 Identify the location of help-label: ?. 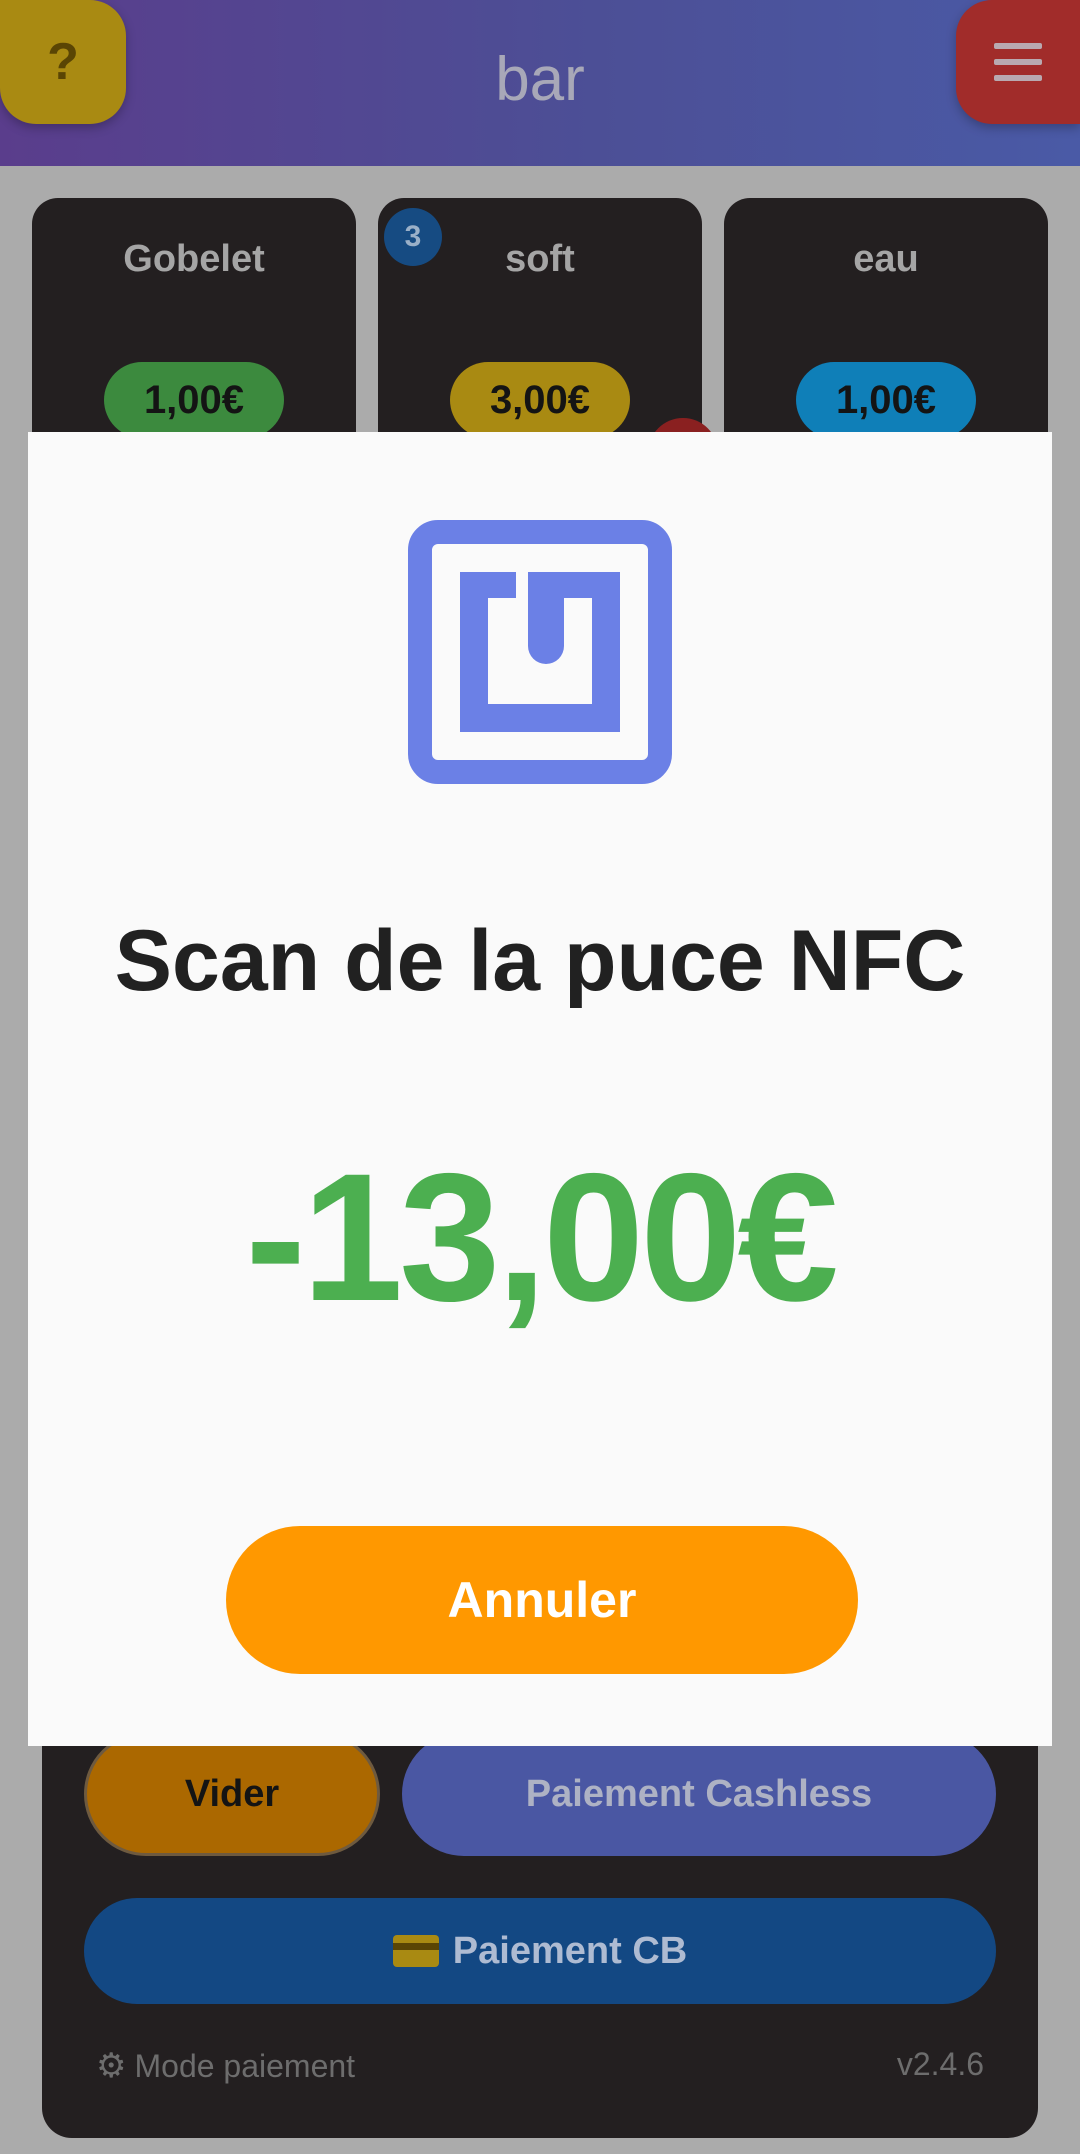
(63, 62).